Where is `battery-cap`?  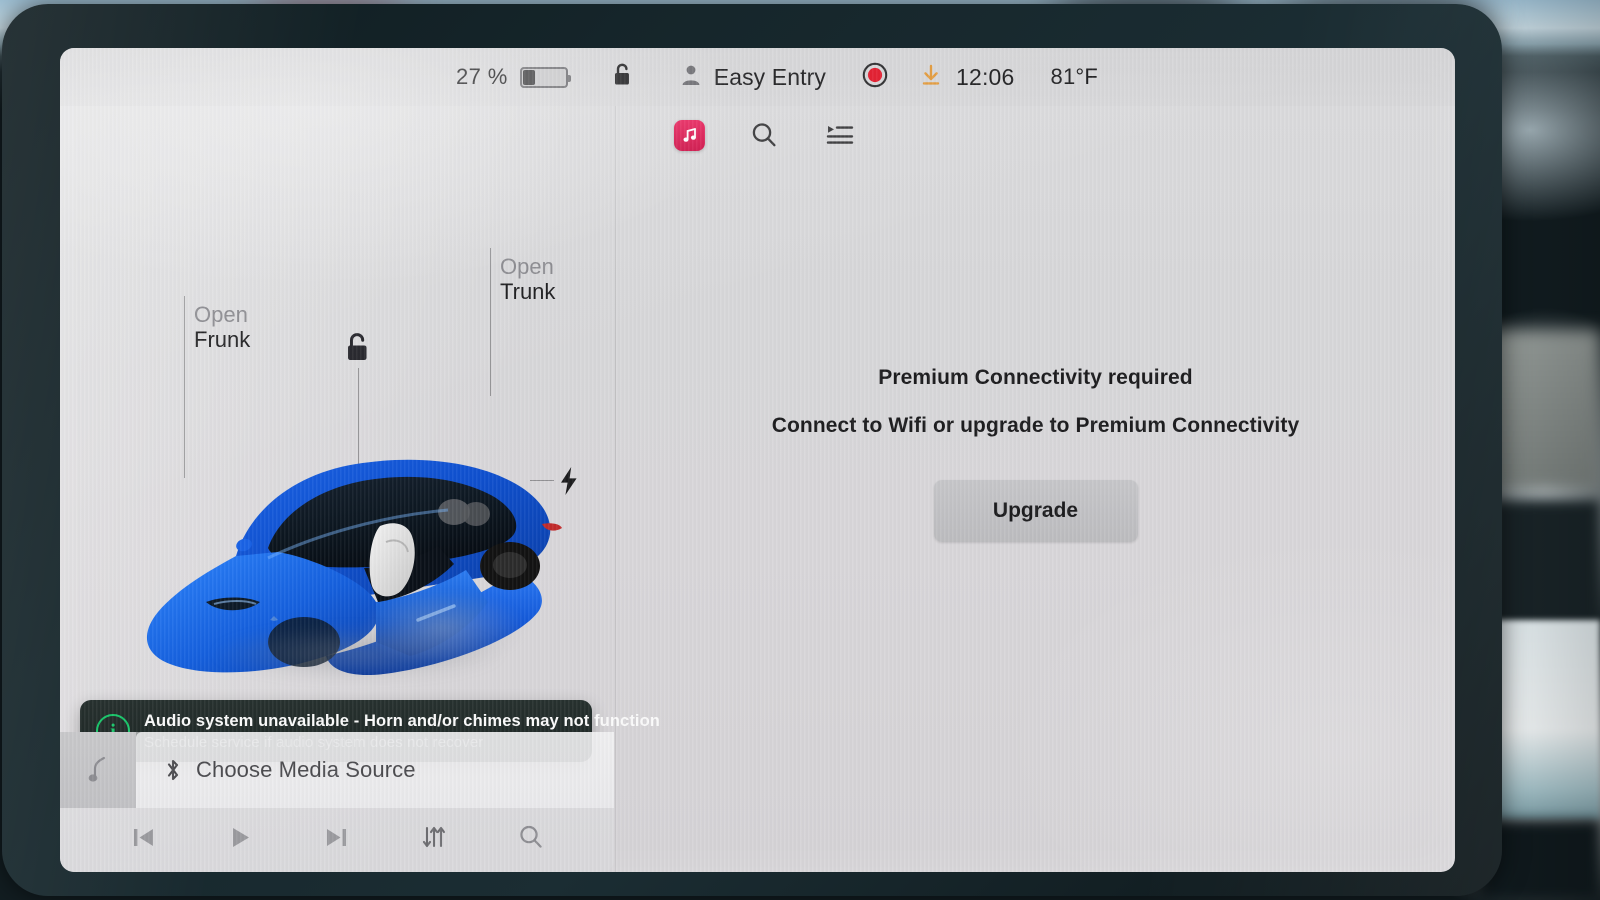
battery-cap is located at coordinates (569, 78).